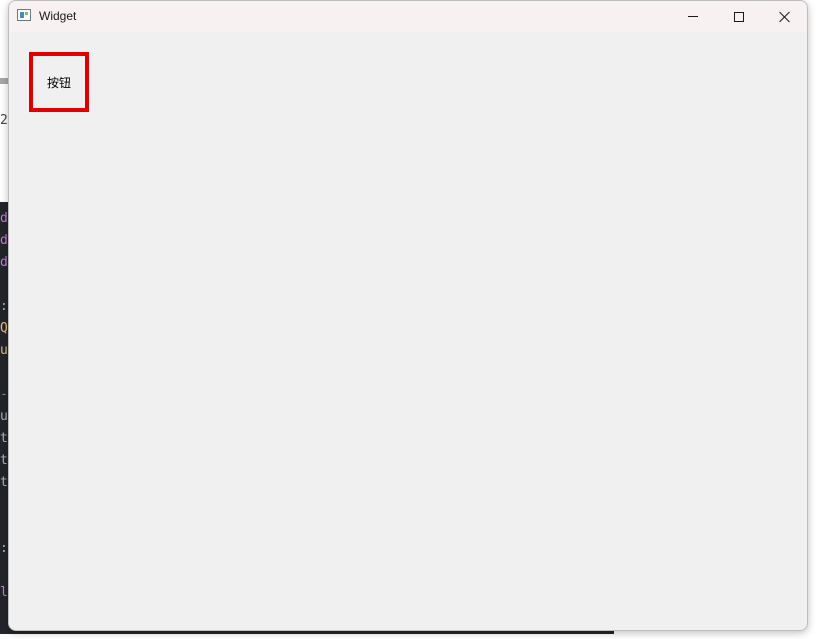 The height and width of the screenshot is (639, 816). I want to click on minimize-button, so click(693, 16).